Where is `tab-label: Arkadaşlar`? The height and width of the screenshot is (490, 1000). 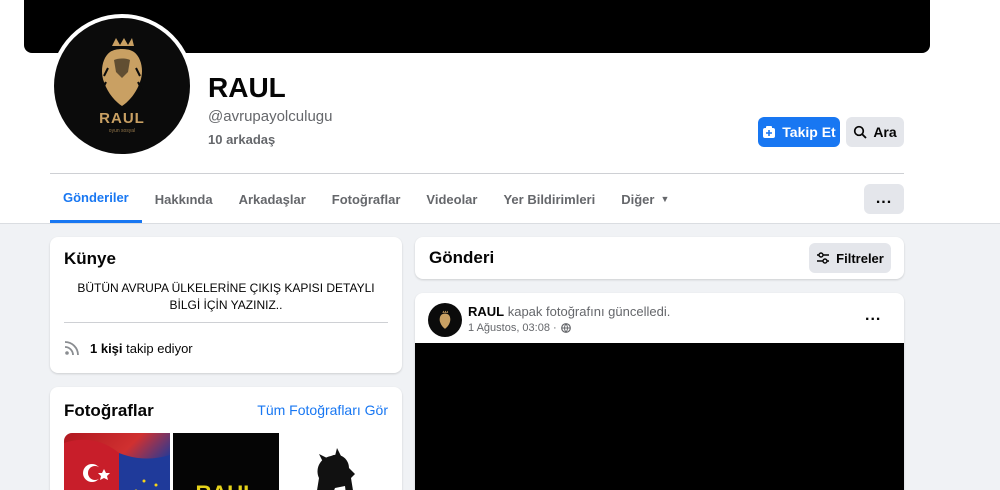
tab-label: Arkadaşlar is located at coordinates (272, 199).